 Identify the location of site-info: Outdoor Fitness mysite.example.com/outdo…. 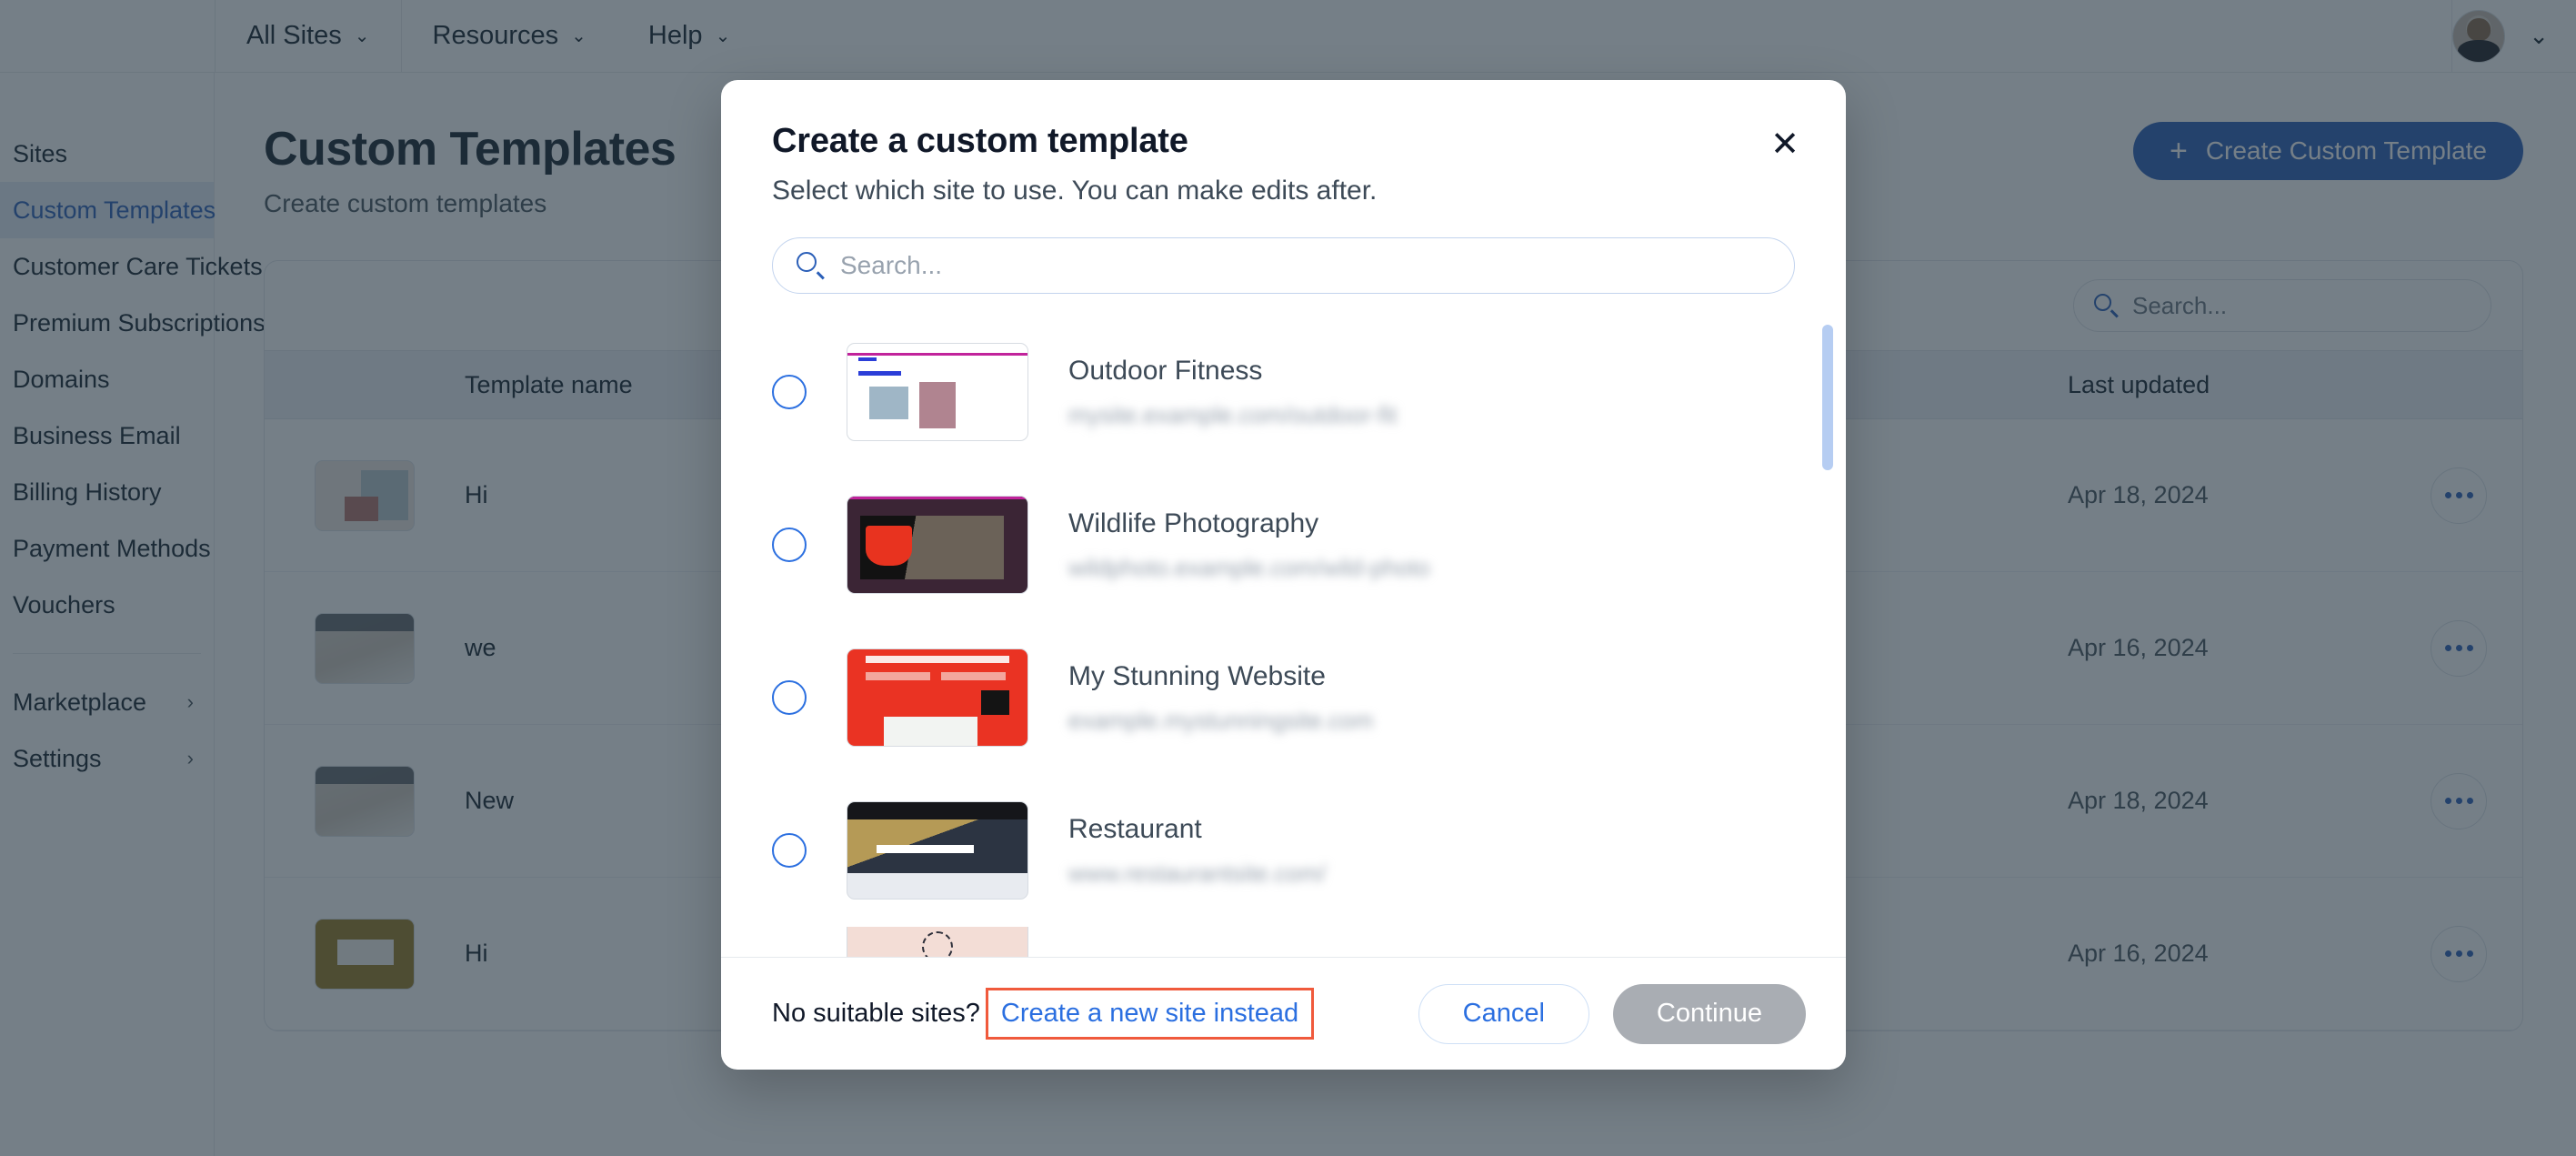
(1232, 392).